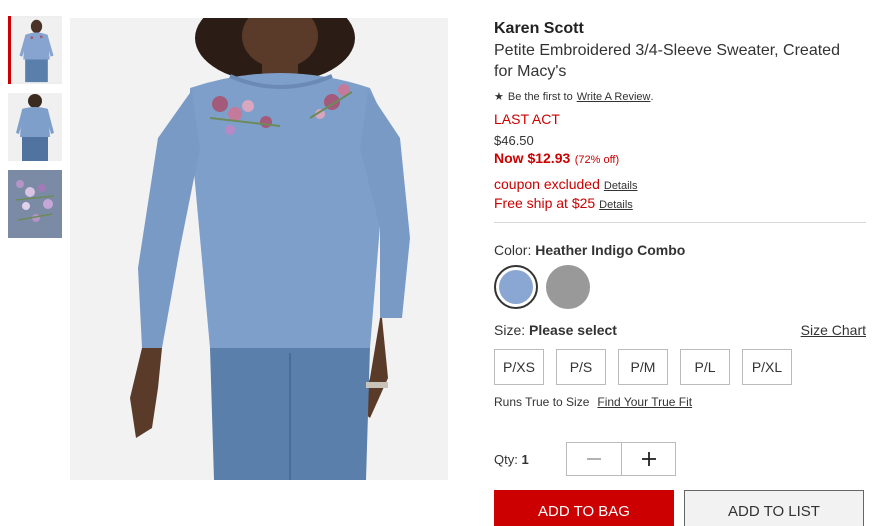  What do you see at coordinates (540, 96) in the screenshot?
I see `review-prefix: Be the first to` at bounding box center [540, 96].